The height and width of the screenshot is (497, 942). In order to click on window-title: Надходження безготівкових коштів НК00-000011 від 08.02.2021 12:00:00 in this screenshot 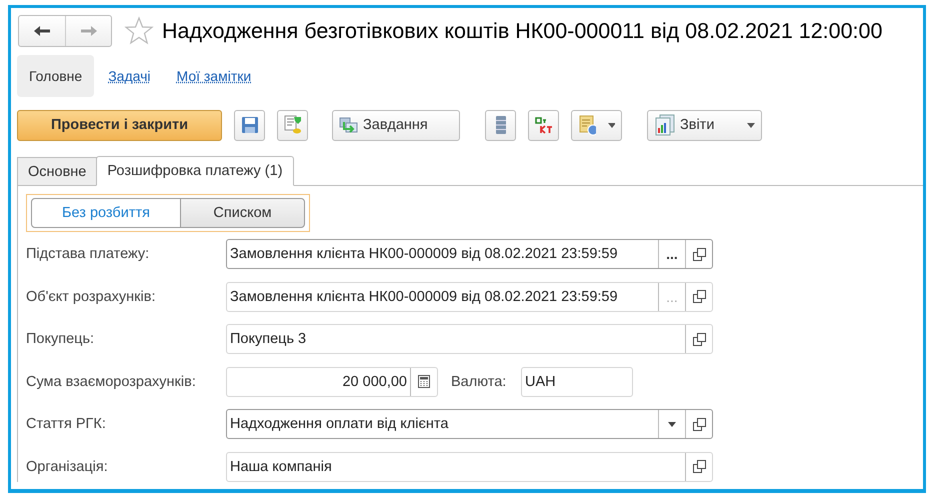, I will do `click(522, 31)`.